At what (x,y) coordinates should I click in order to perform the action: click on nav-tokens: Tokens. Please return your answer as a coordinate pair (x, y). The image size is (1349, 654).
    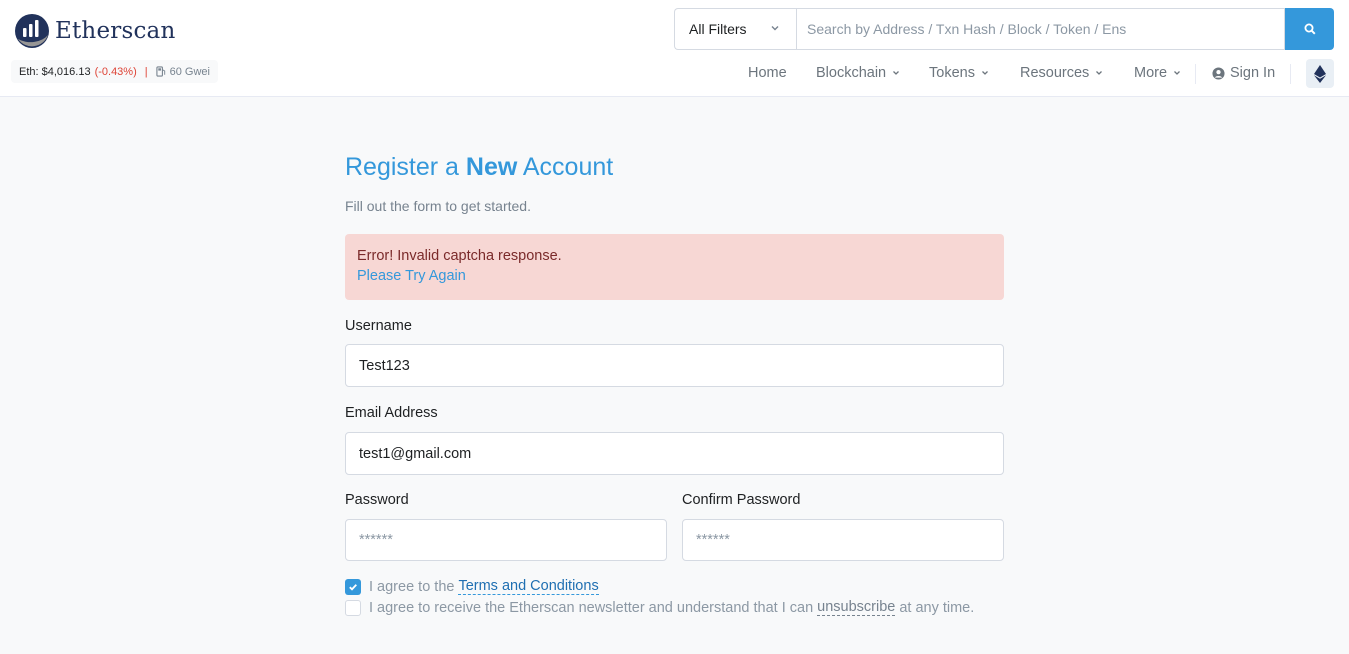
    Looking at the image, I should click on (959, 73).